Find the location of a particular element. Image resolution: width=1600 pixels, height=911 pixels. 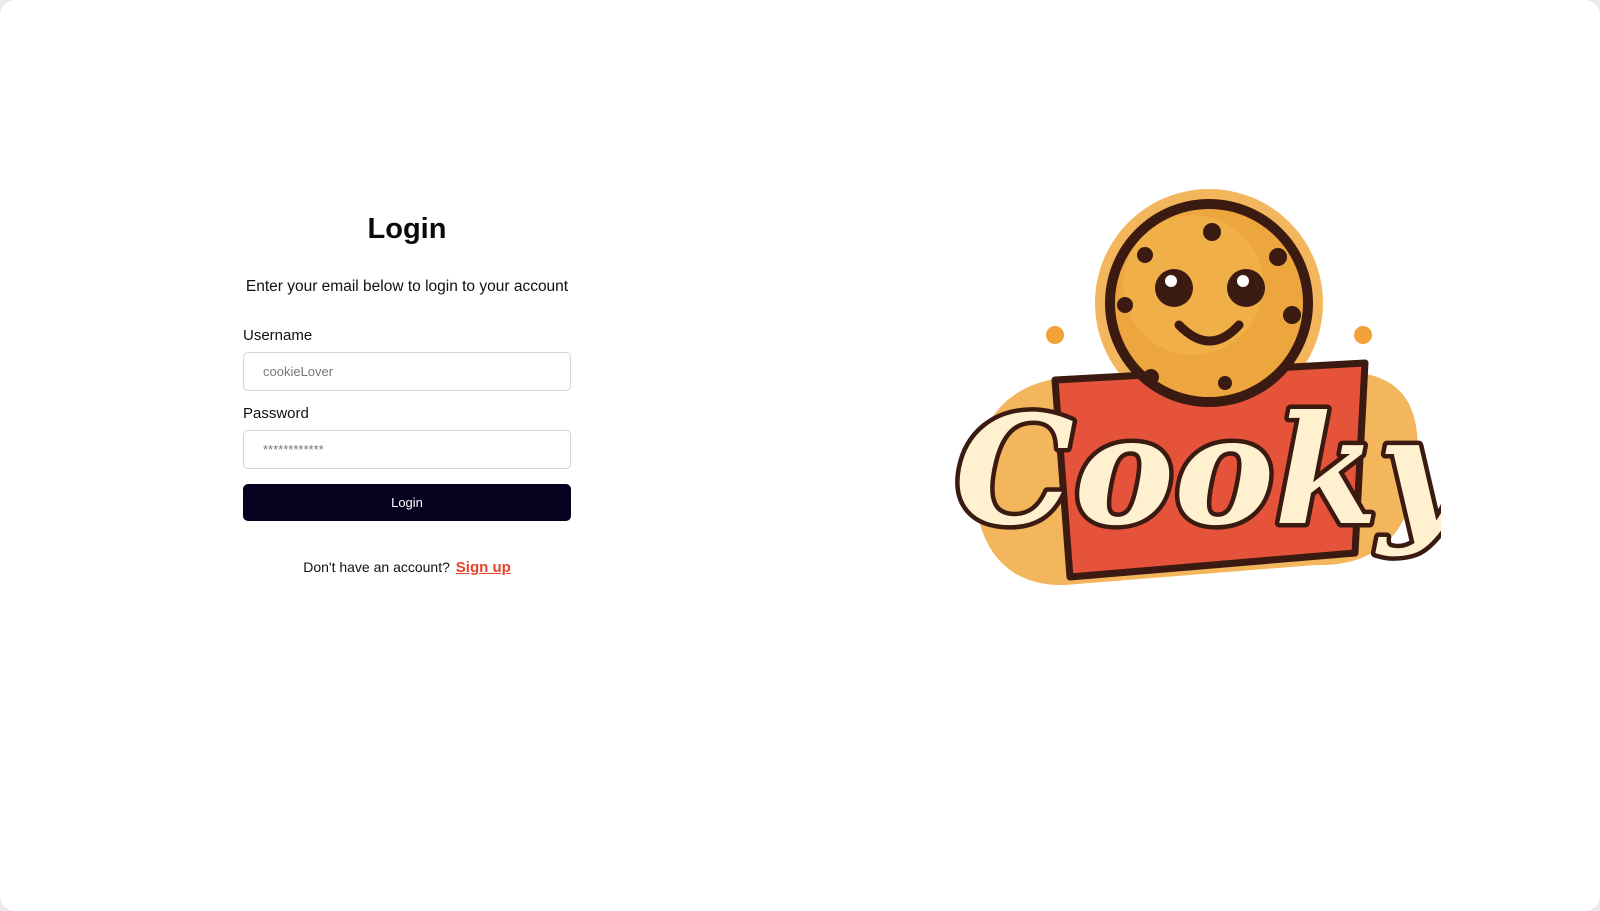

smiling-cookie-icon is located at coordinates (1209, 303).